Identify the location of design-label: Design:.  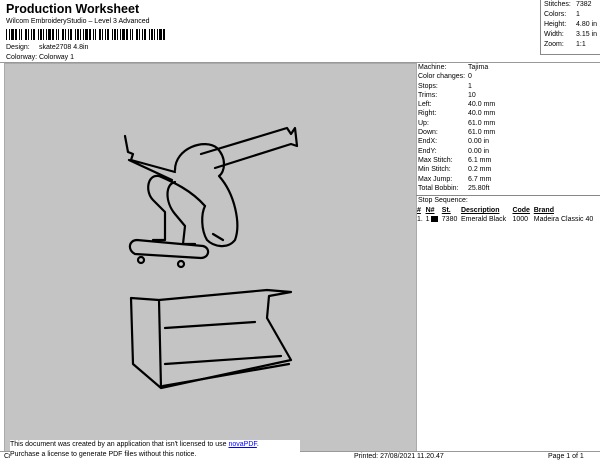
(18, 47).